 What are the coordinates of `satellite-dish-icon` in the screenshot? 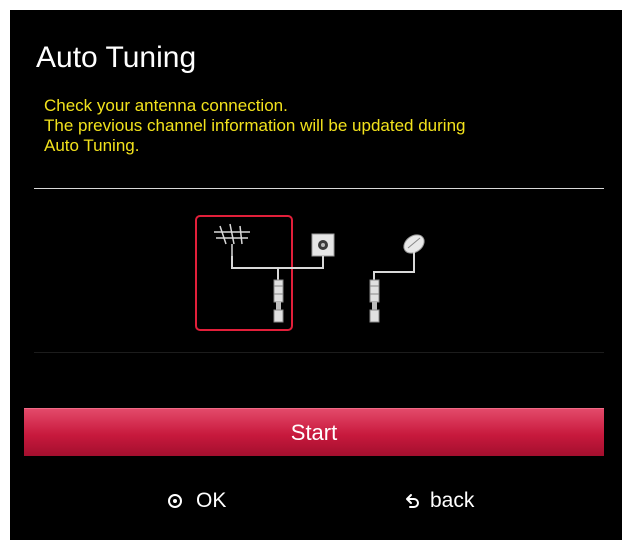 It's located at (414, 250).